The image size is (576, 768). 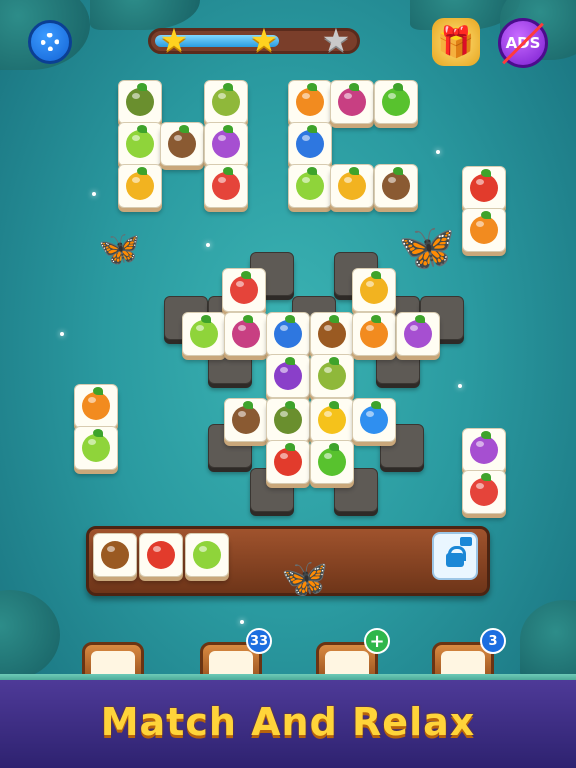 I want to click on lock-body, so click(x=455, y=560).